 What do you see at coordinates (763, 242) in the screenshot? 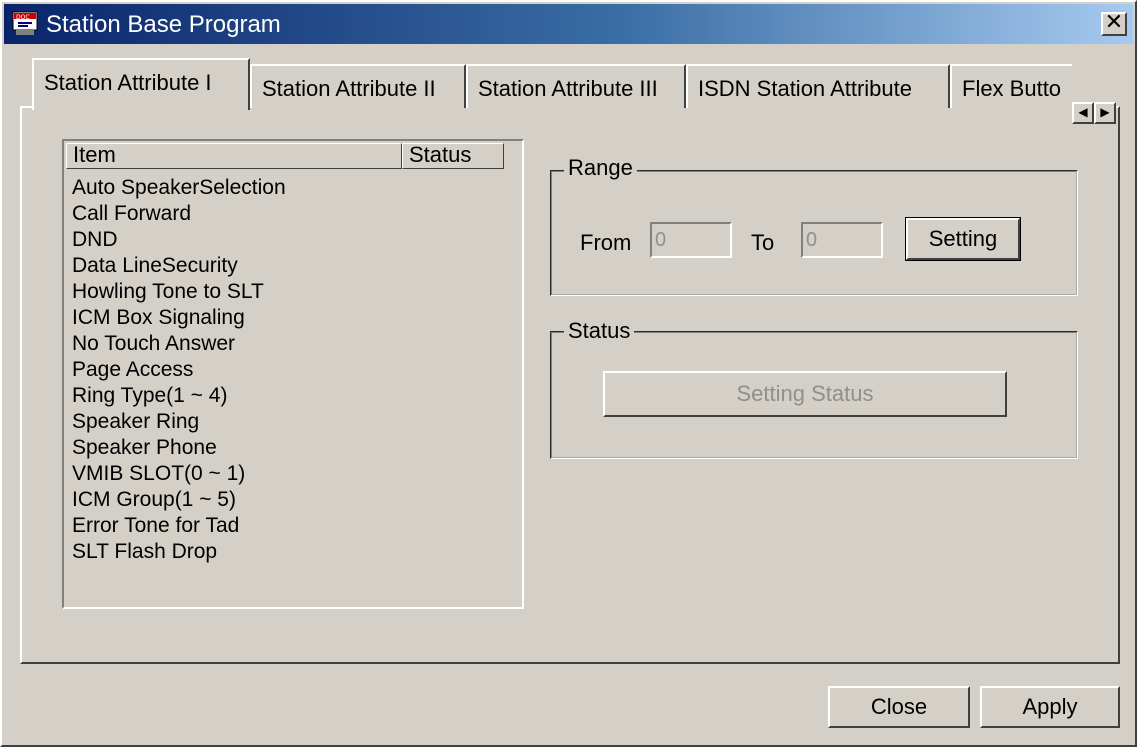
I see `to-label: To` at bounding box center [763, 242].